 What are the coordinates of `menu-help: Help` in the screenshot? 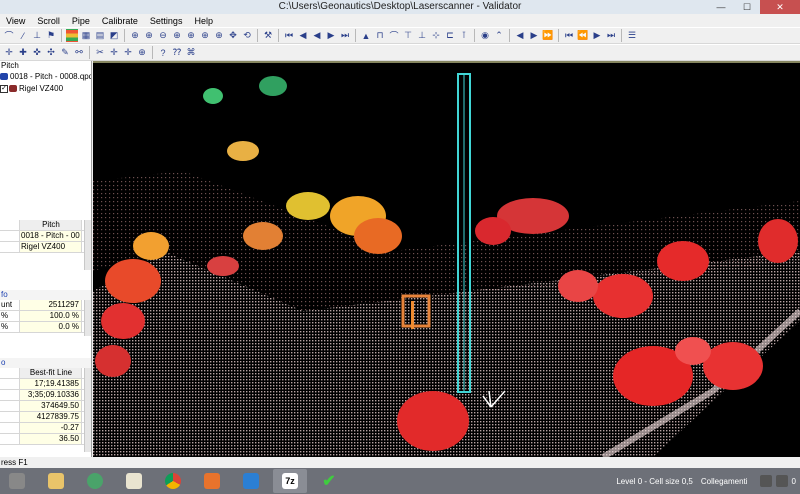 It's located at (203, 20).